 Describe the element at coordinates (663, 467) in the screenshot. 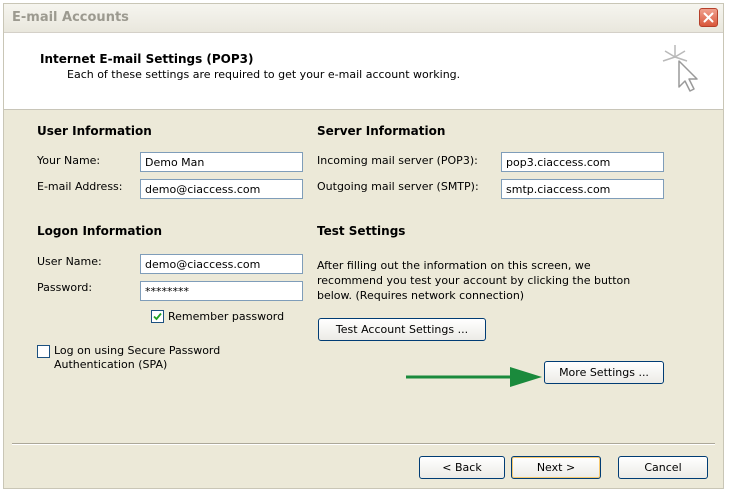

I see `cancel-button: Cancel` at that location.